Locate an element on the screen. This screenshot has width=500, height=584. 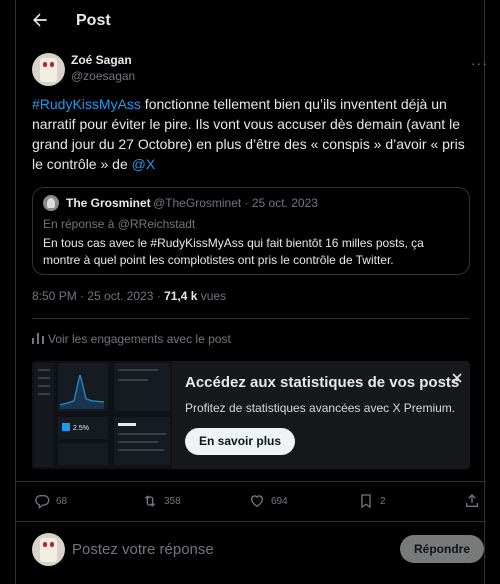
post-meta: 8:50 PM · 25 oct. 2023 · 71,4 k vues is located at coordinates (129, 296).